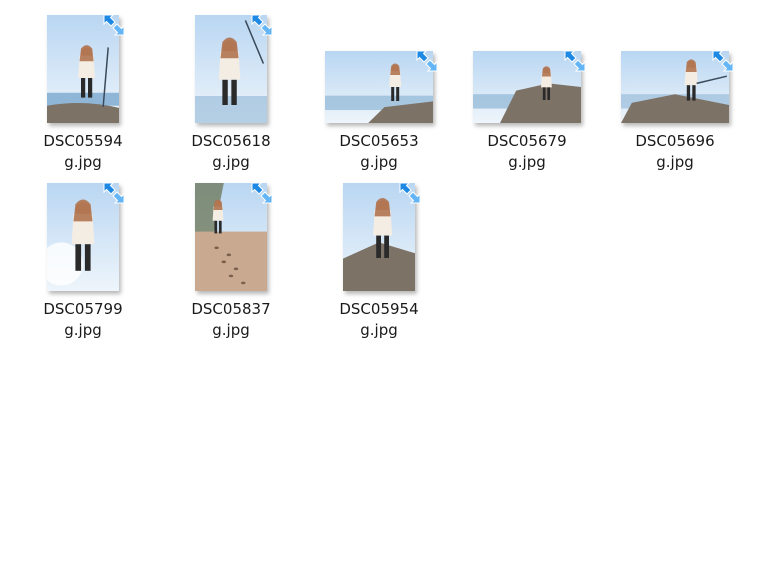 This screenshot has width=761, height=584. What do you see at coordinates (231, 309) in the screenshot?
I see `file-name-line: DSC05837` at bounding box center [231, 309].